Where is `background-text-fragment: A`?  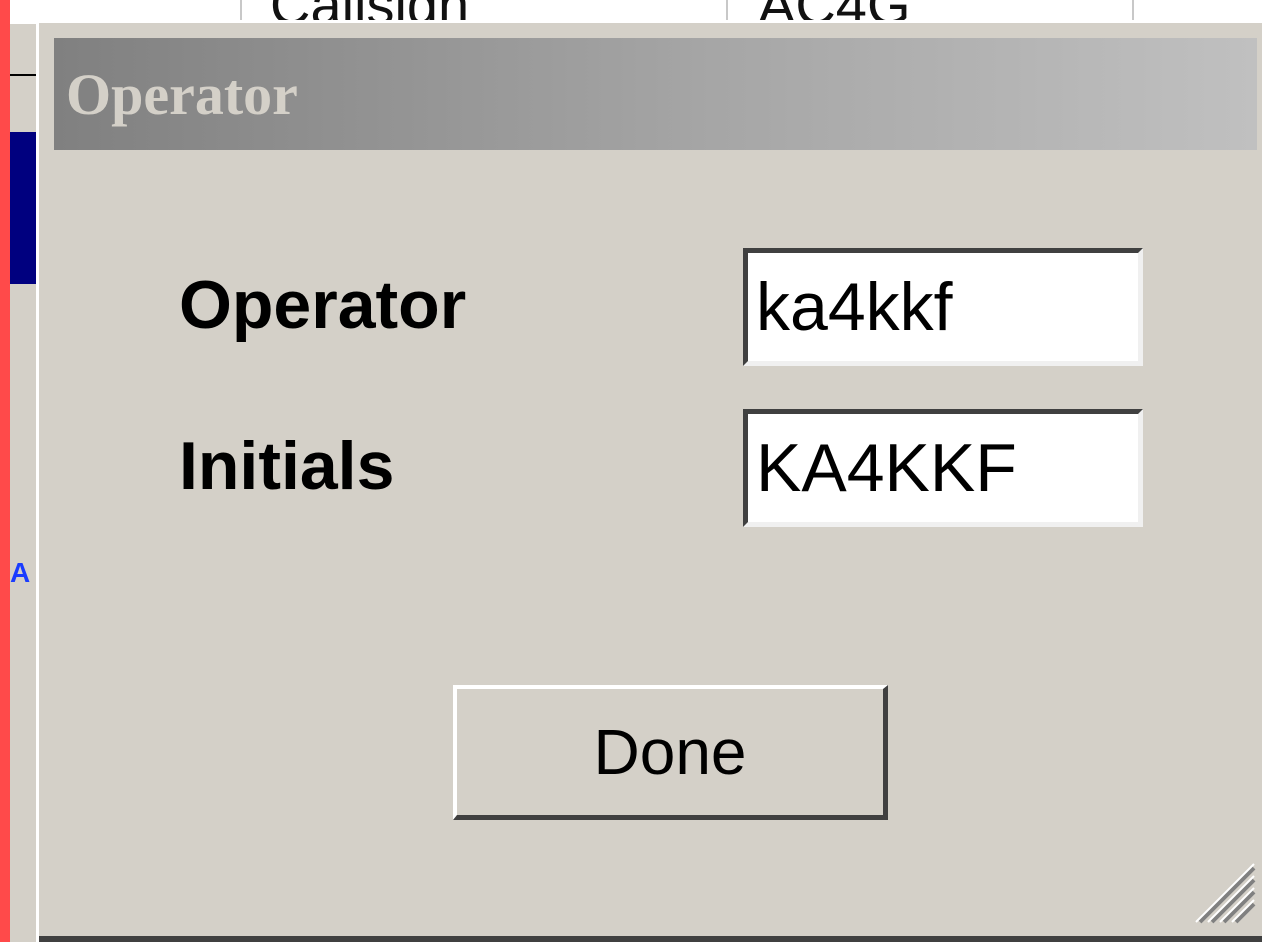 background-text-fragment: A is located at coordinates (20, 572).